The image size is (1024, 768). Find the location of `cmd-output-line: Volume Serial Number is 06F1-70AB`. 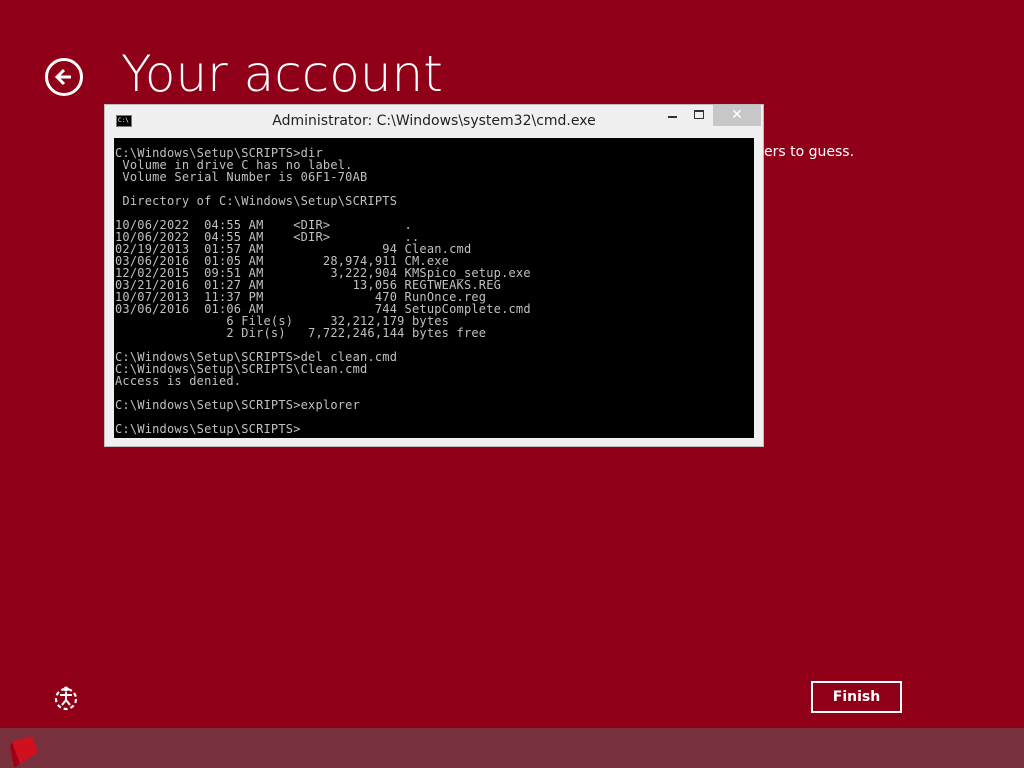

cmd-output-line: Volume Serial Number is 06F1-70AB is located at coordinates (241, 177).